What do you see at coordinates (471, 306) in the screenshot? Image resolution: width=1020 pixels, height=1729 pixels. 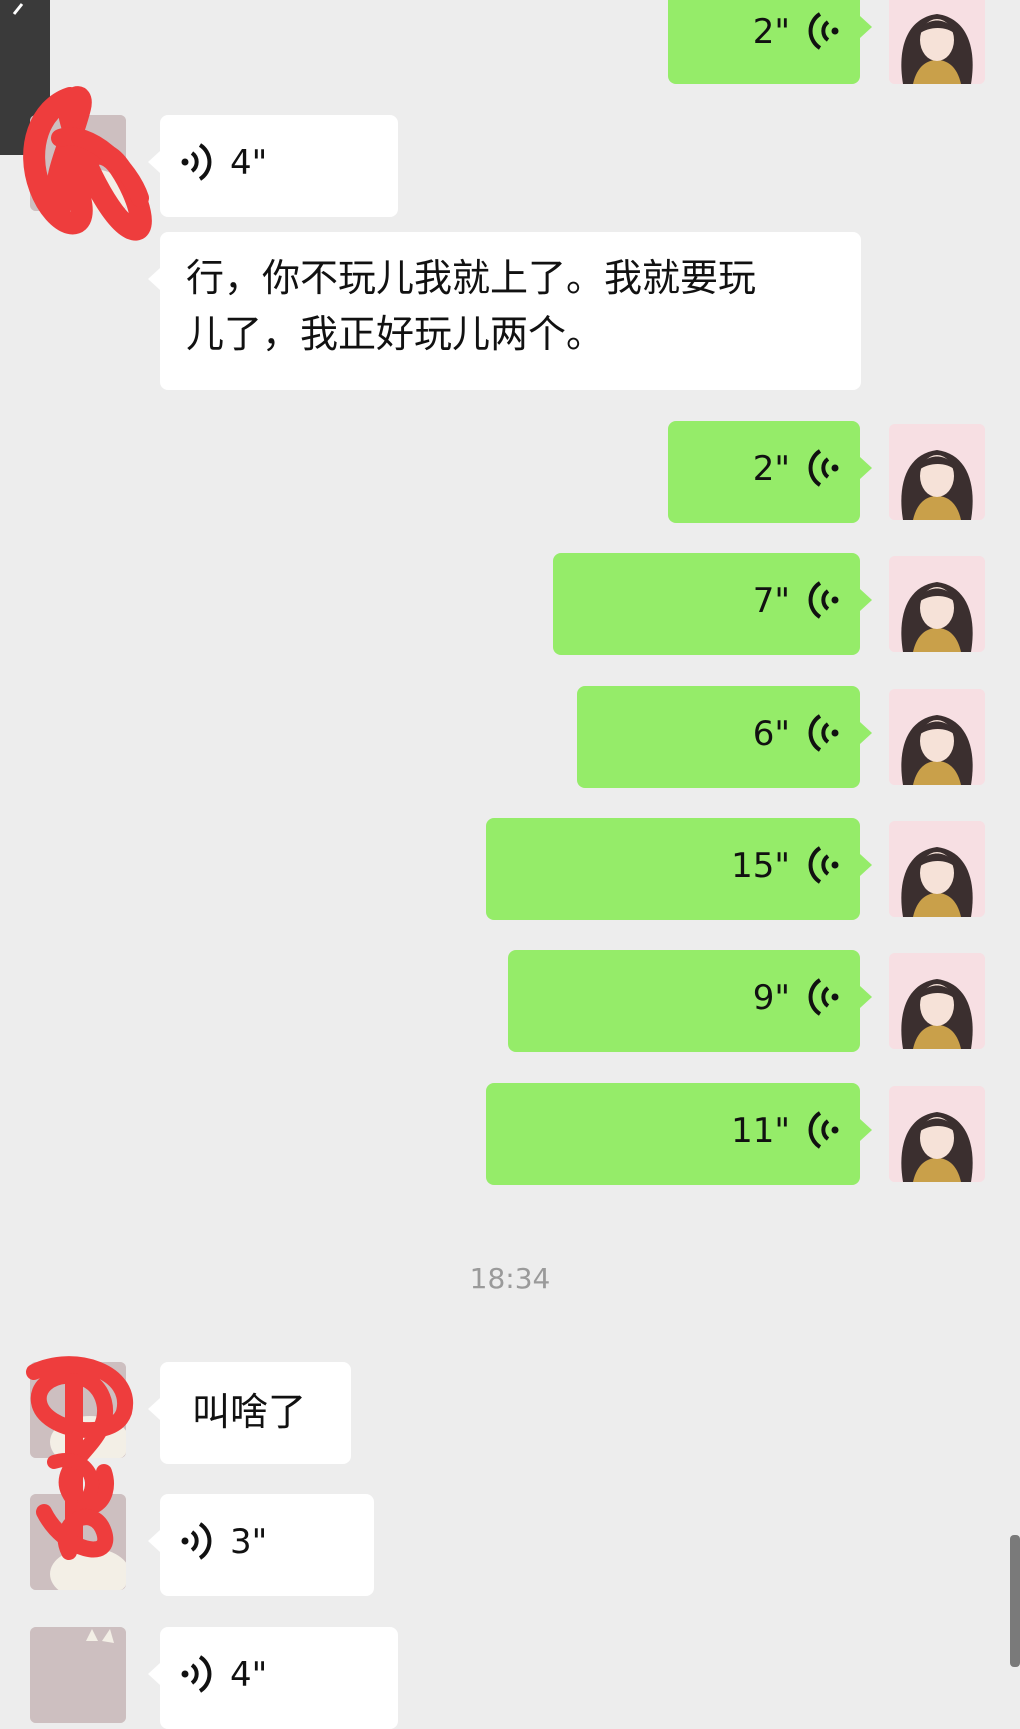 I see `message-text: 行，你不玩儿我就上了。我就要玩 儿了，我正好玩儿两个。` at bounding box center [471, 306].